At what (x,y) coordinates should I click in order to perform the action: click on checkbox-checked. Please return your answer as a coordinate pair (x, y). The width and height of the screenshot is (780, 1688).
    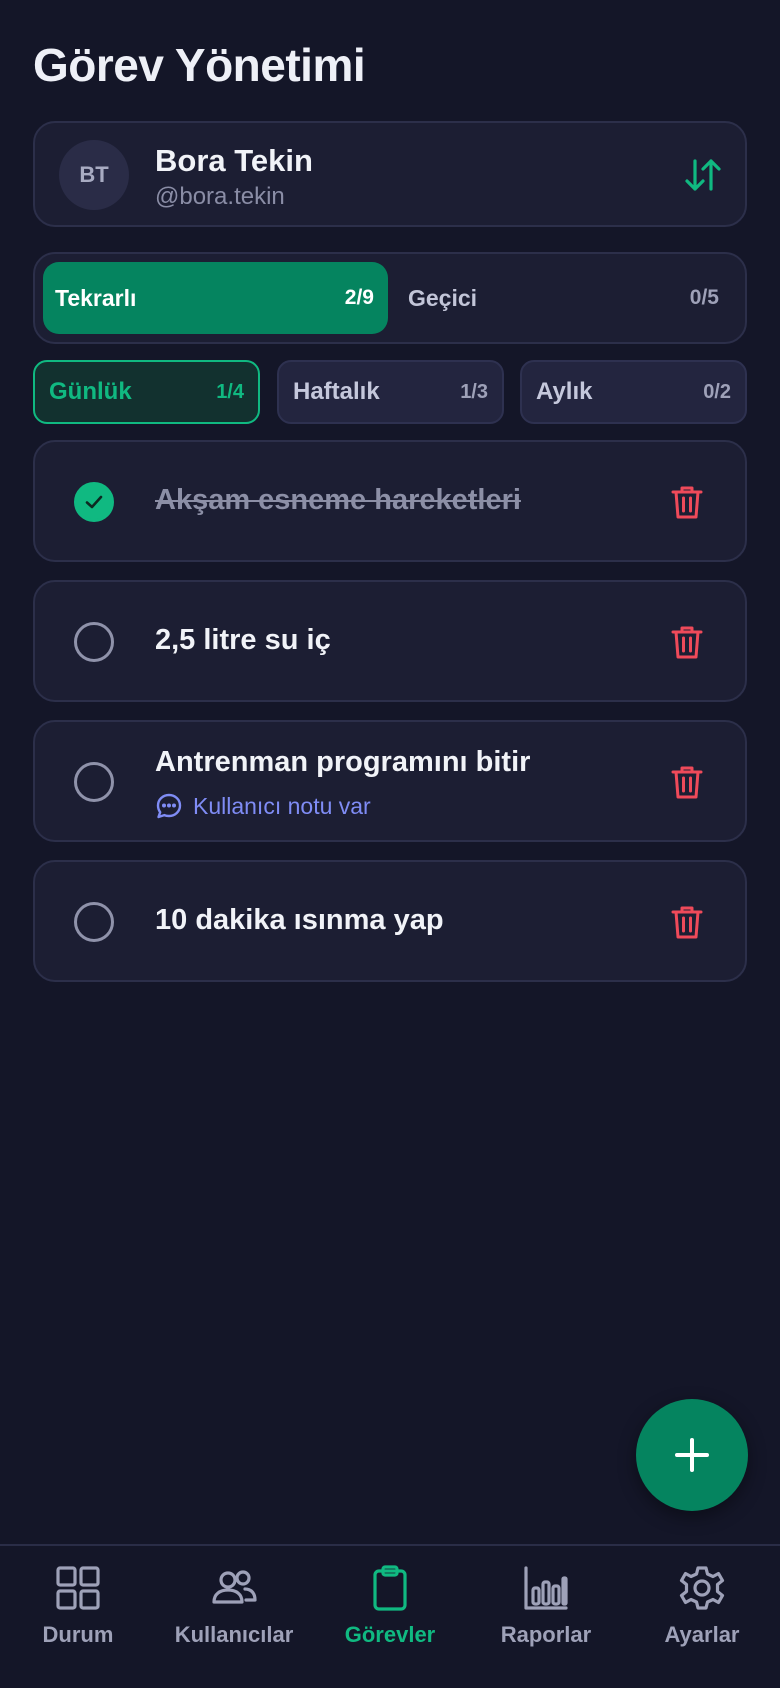
    Looking at the image, I should click on (94, 502).